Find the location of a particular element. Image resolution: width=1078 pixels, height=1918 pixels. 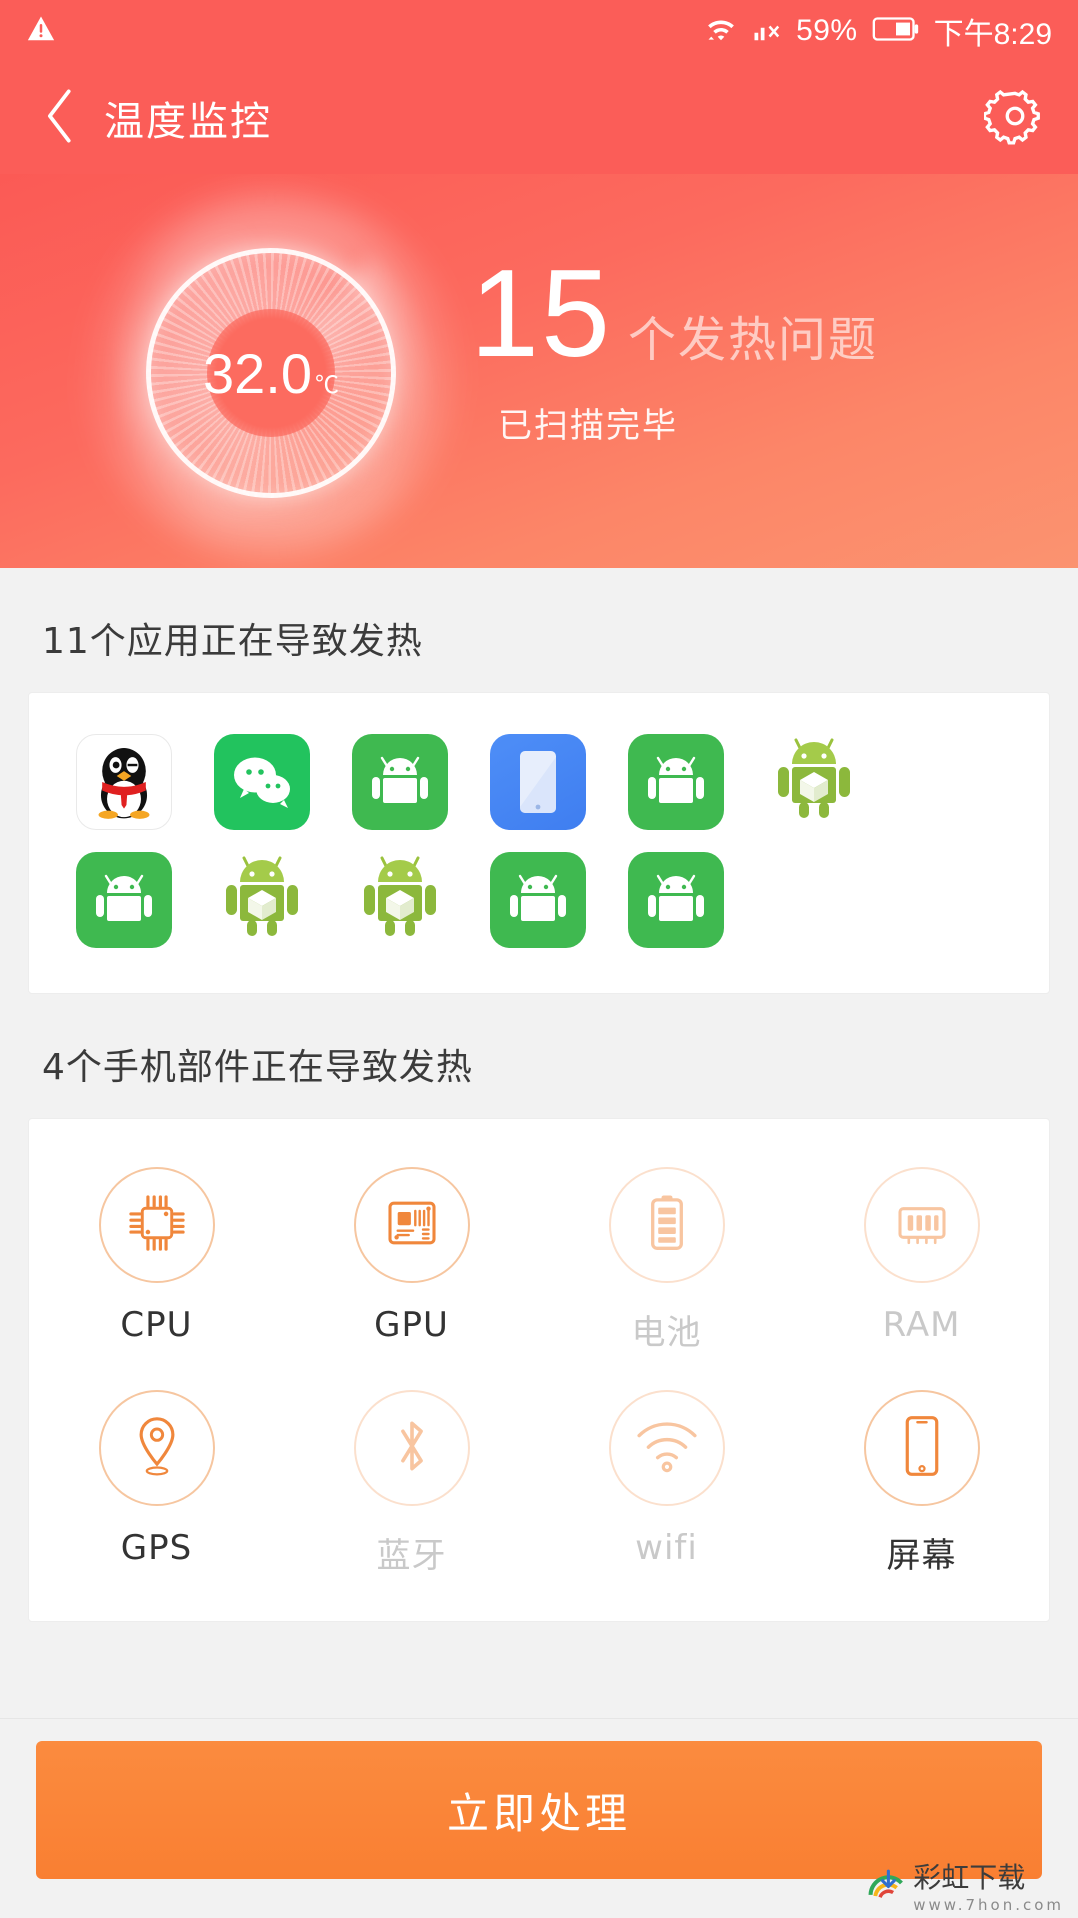

issue-count-line: 15 个发热问题 is located at coordinates (760, 314).